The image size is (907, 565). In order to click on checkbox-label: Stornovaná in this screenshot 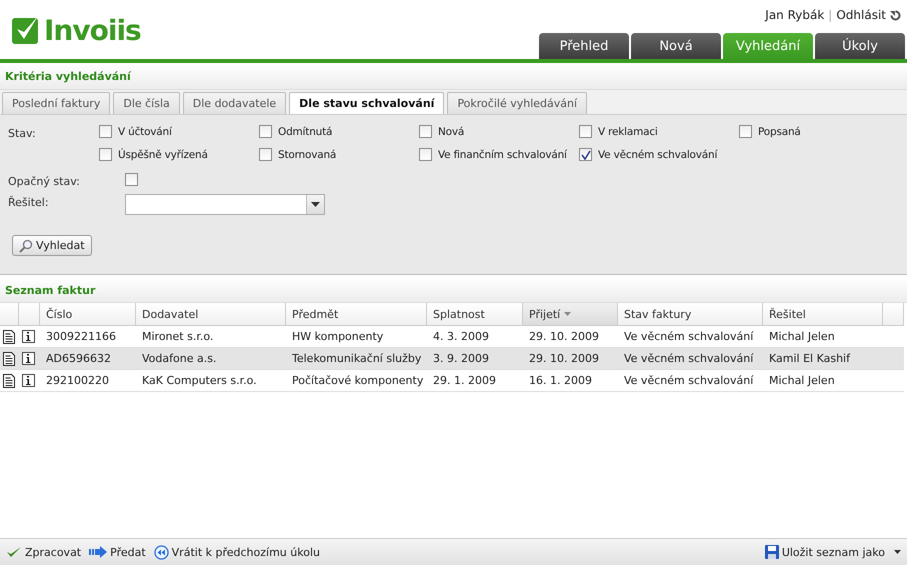, I will do `click(307, 154)`.